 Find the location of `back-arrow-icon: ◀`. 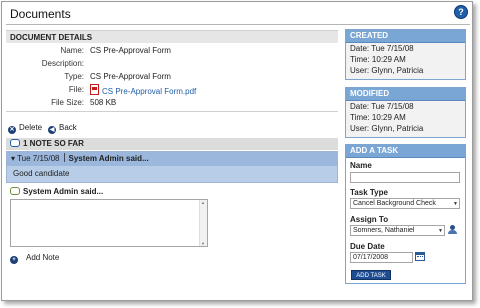

back-arrow-icon: ◀ is located at coordinates (52, 130).